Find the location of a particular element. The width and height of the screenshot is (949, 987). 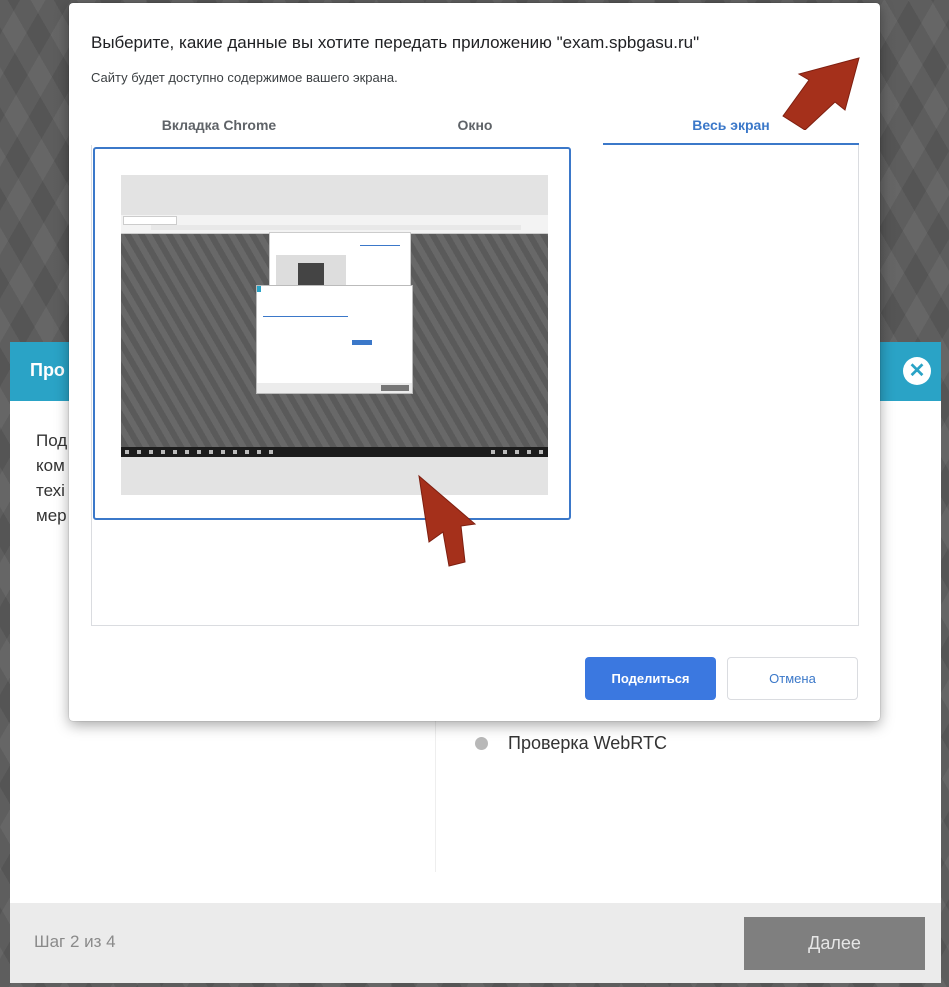

wizard-title: Про is located at coordinates (47, 370).